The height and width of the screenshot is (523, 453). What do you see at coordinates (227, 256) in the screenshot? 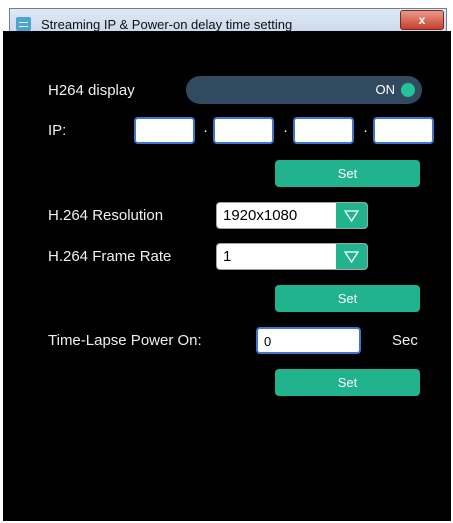
I see `frame-rate-value: 1` at bounding box center [227, 256].